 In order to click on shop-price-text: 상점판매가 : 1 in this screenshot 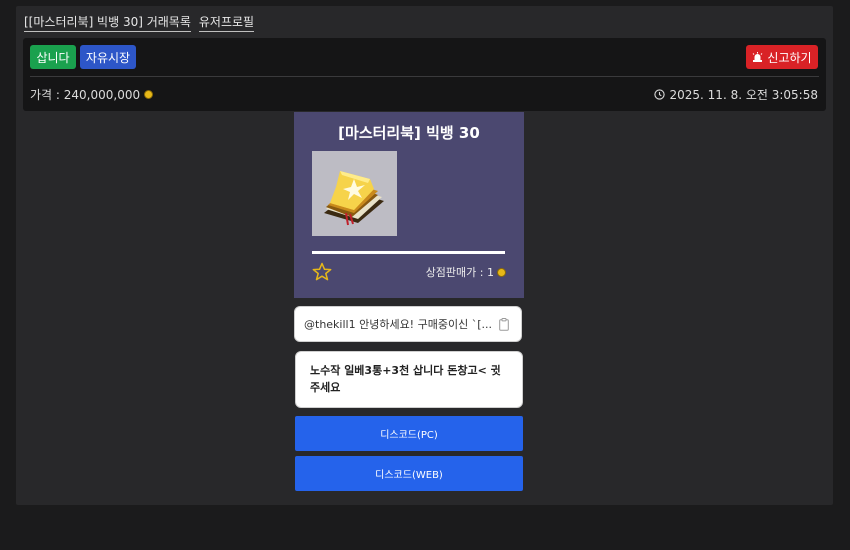, I will do `click(459, 272)`.